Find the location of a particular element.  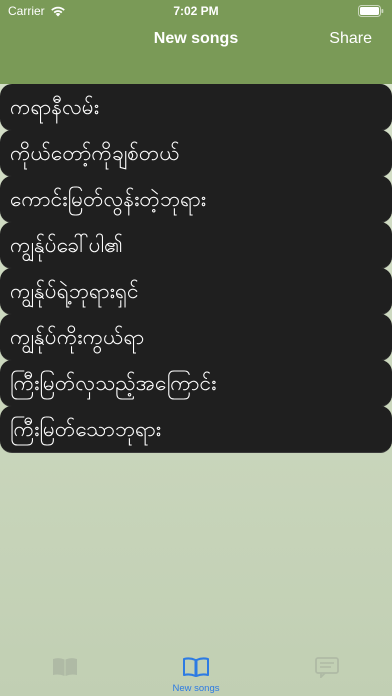

tab-label: New songs is located at coordinates (196, 688).